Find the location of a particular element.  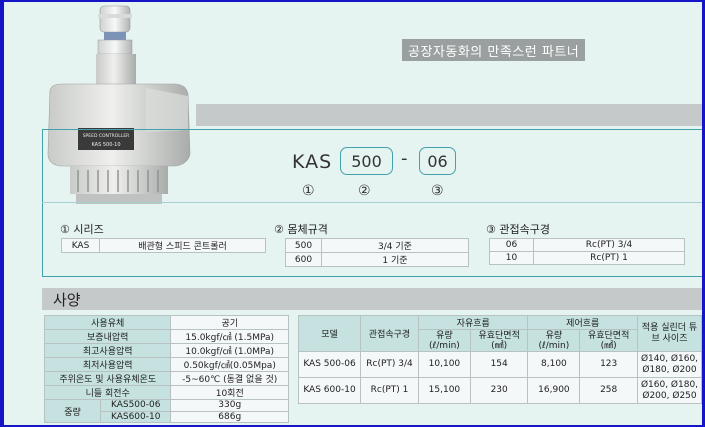

table-row: 보증내압력 15.0kgf/㎠ (1.5MPa) is located at coordinates (166, 336).